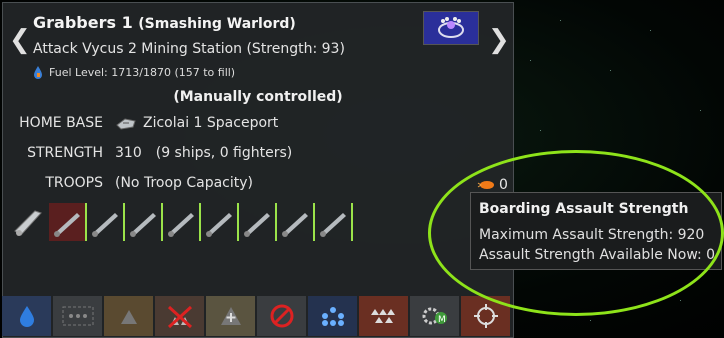  Describe the element at coordinates (147, 153) in the screenshot. I see `strength-row: STRENGTH 310 (9 ships, 0 fighters)` at that location.